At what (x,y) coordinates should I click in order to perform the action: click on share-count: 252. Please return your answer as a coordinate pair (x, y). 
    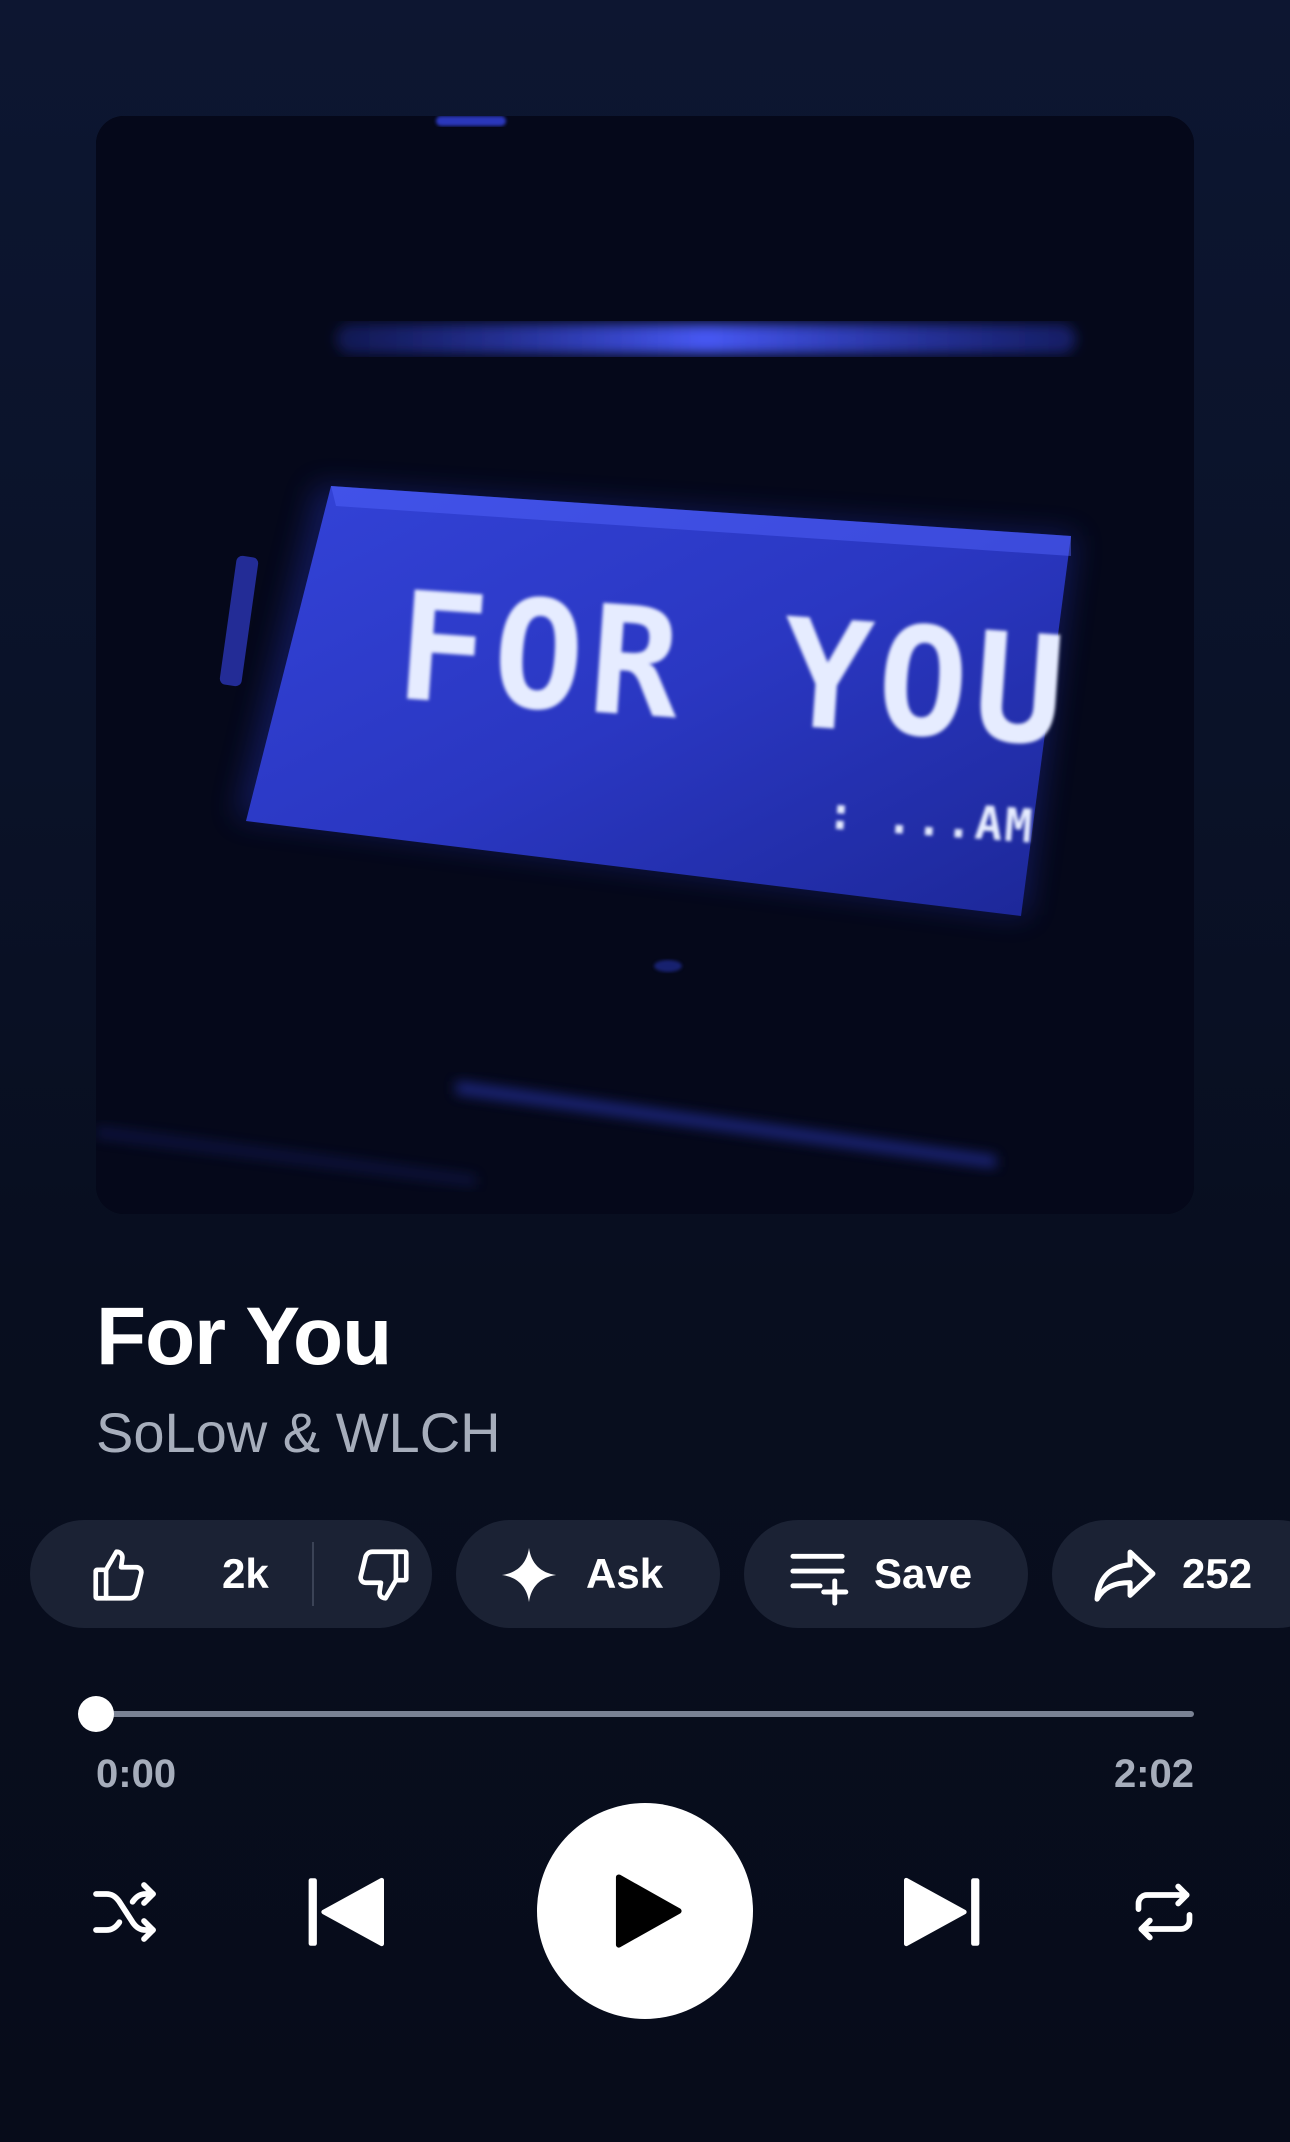
    Looking at the image, I should click on (1217, 1573).